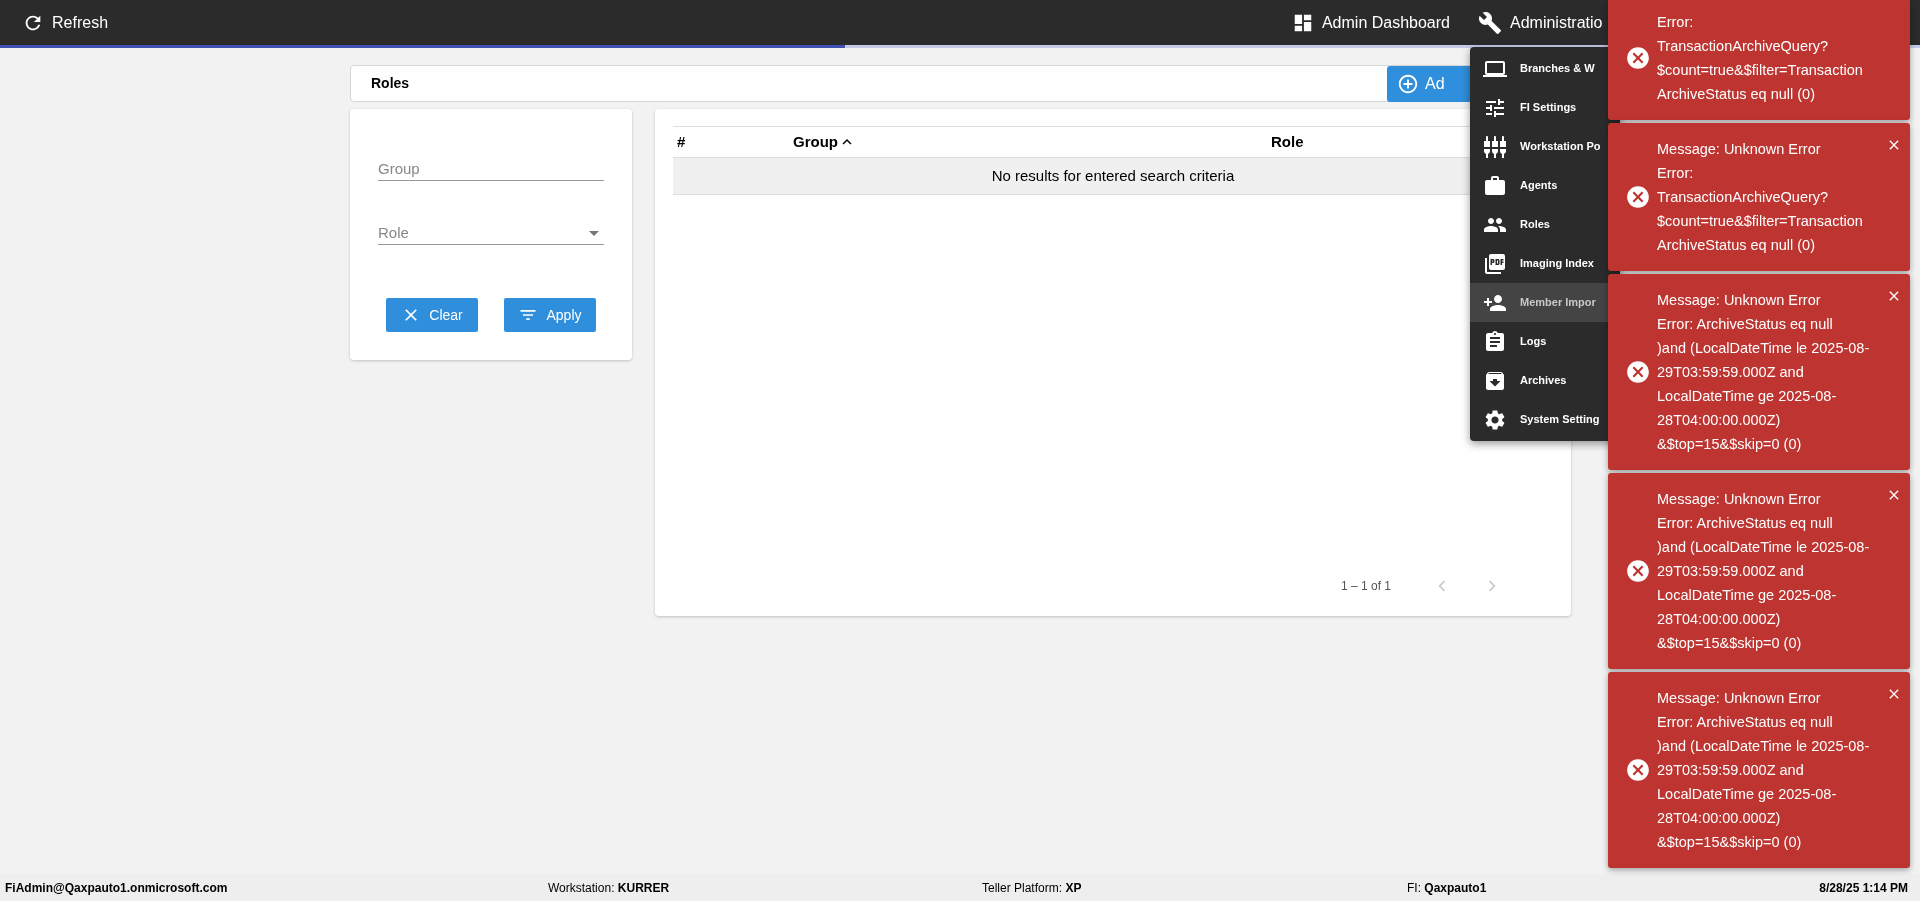 The image size is (1920, 901). I want to click on pagination-range: 1 – 1 of 1, so click(1365, 586).